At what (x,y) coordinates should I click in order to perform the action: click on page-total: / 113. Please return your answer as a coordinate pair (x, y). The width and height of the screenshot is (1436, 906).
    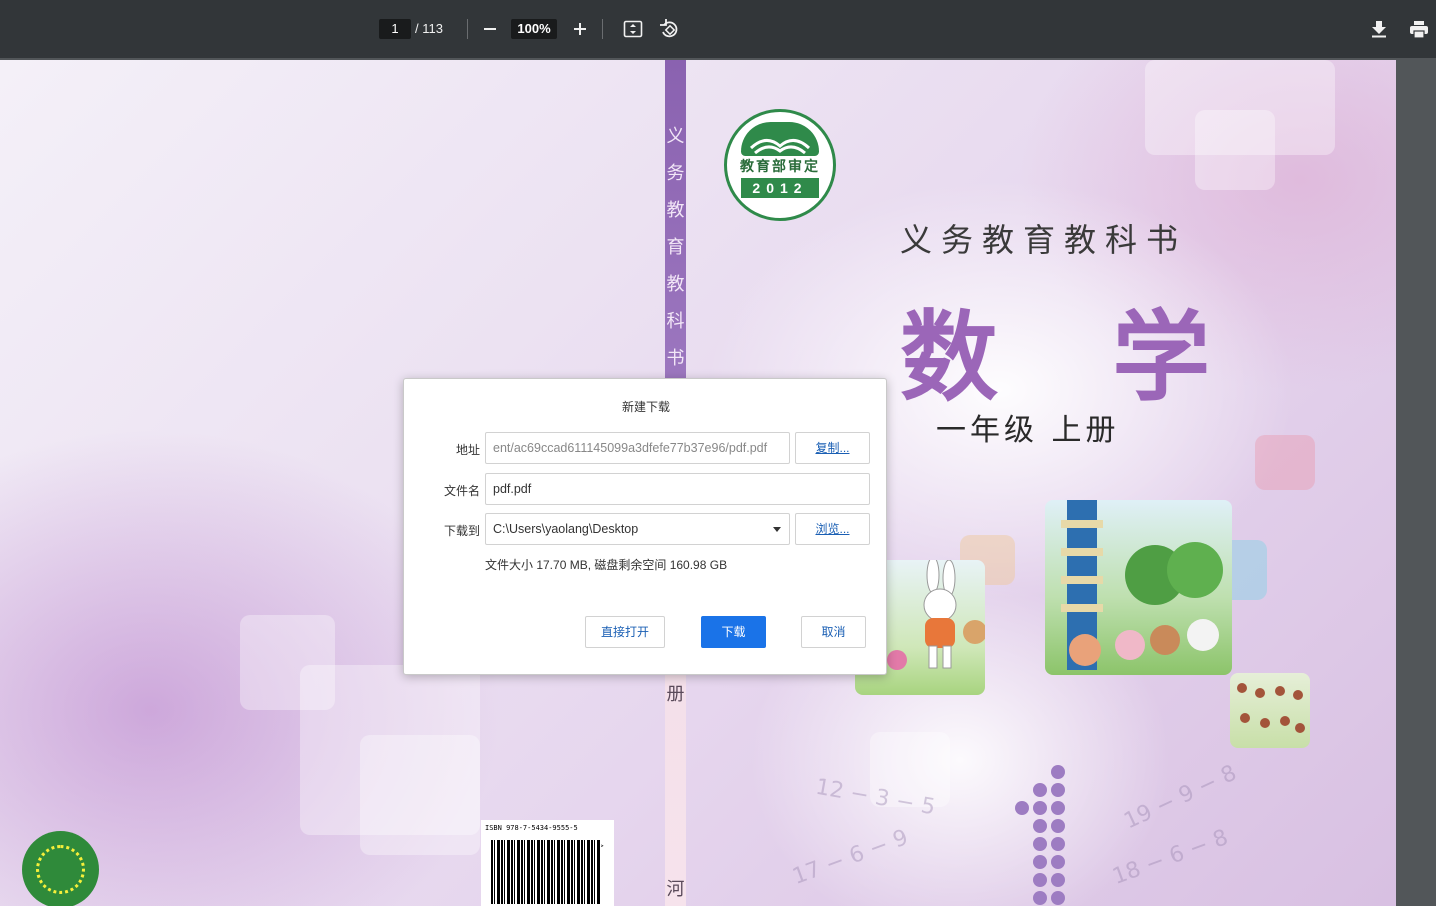
    Looking at the image, I should click on (429, 28).